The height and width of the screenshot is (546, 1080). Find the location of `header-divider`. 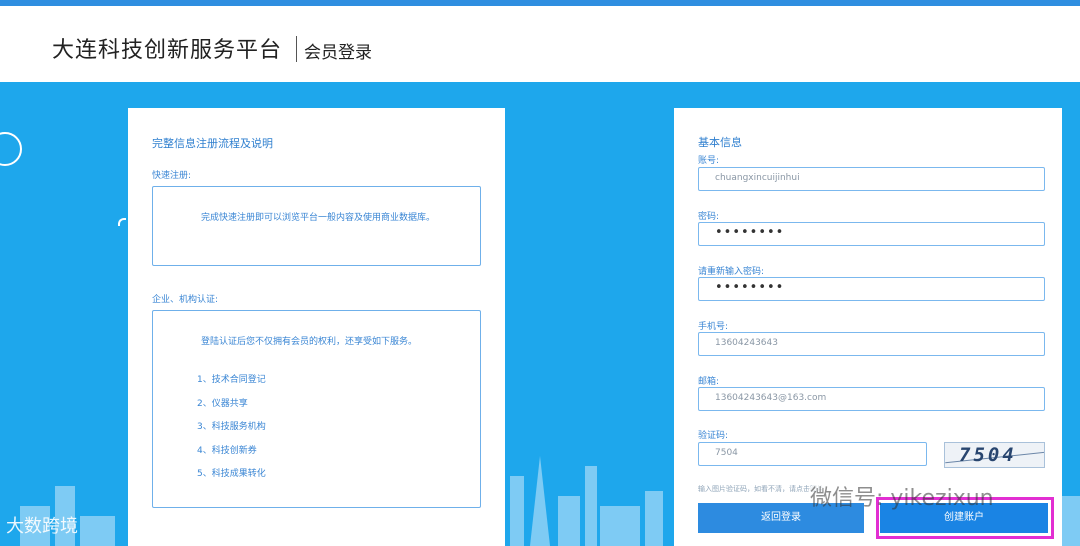

header-divider is located at coordinates (296, 49).